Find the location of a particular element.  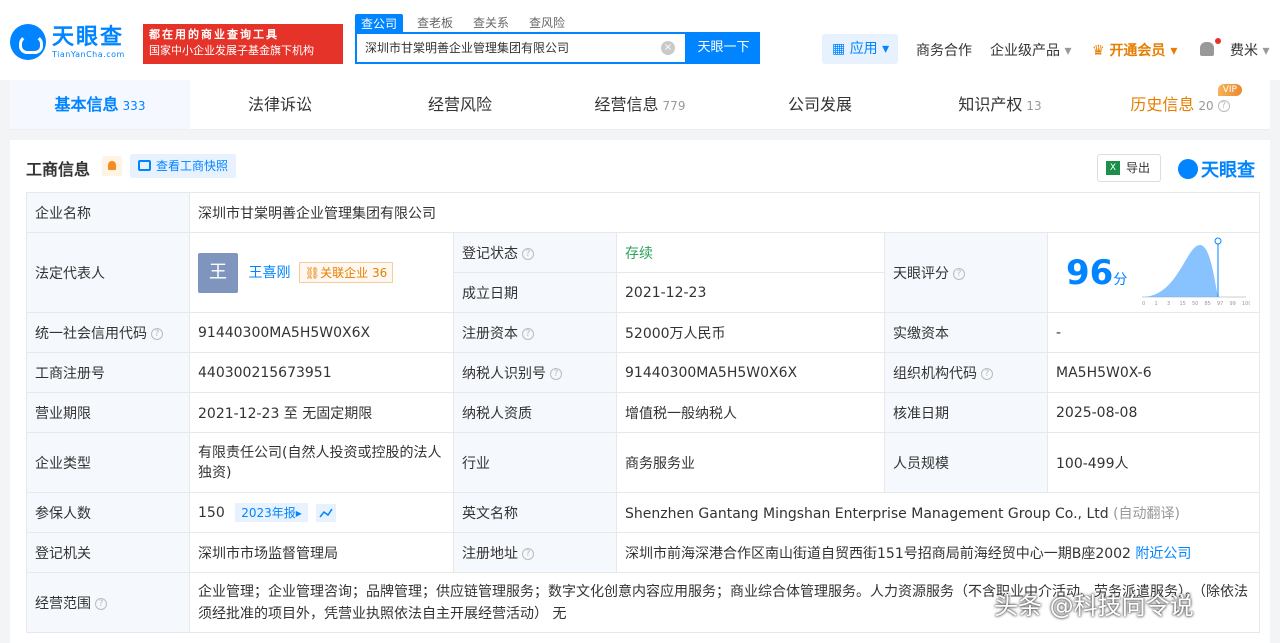

score-axis-tick: 99 is located at coordinates (1233, 304).